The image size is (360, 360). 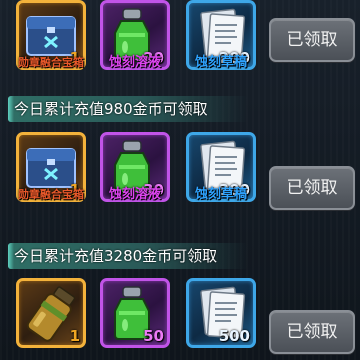 I want to click on banner-text: 今日累计充值3280金币可领取, so click(x=116, y=256).